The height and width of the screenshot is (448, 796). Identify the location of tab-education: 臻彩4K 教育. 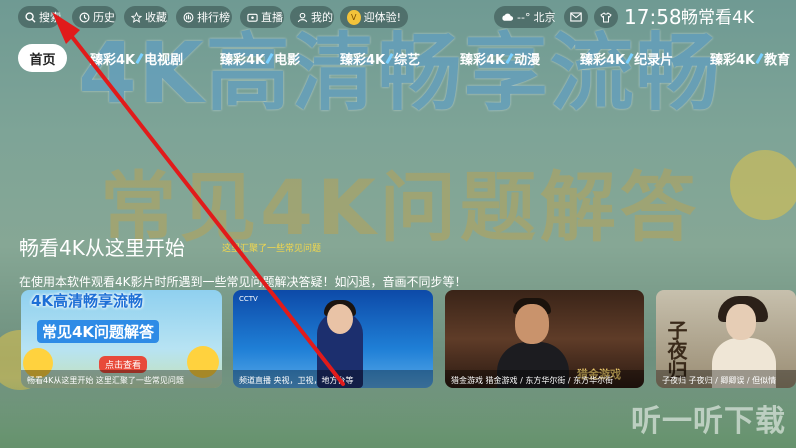
(748, 58).